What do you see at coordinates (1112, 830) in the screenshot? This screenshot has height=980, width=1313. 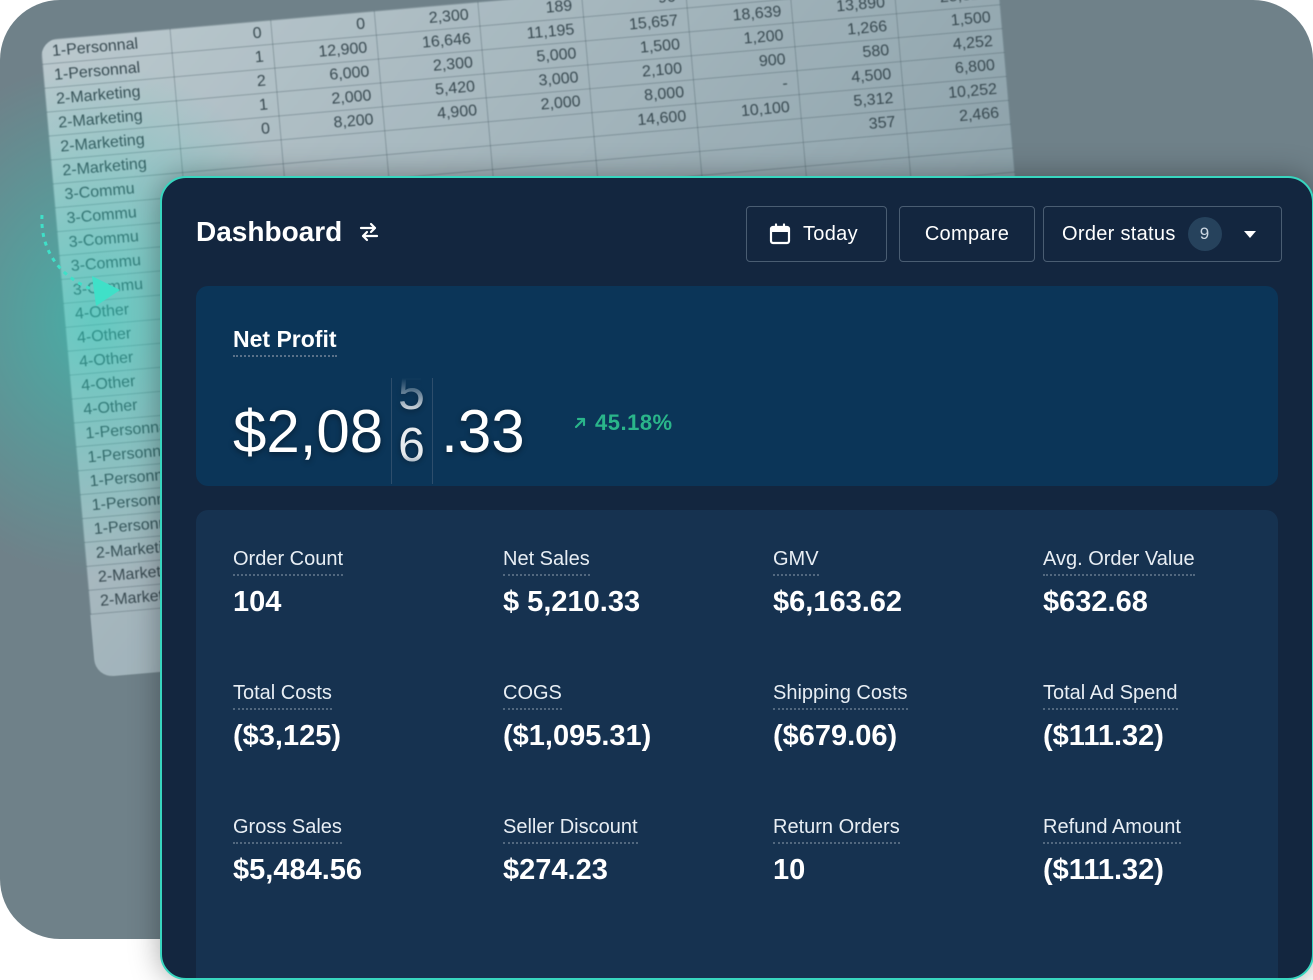 I see `metric-label: Refund Amount` at bounding box center [1112, 830].